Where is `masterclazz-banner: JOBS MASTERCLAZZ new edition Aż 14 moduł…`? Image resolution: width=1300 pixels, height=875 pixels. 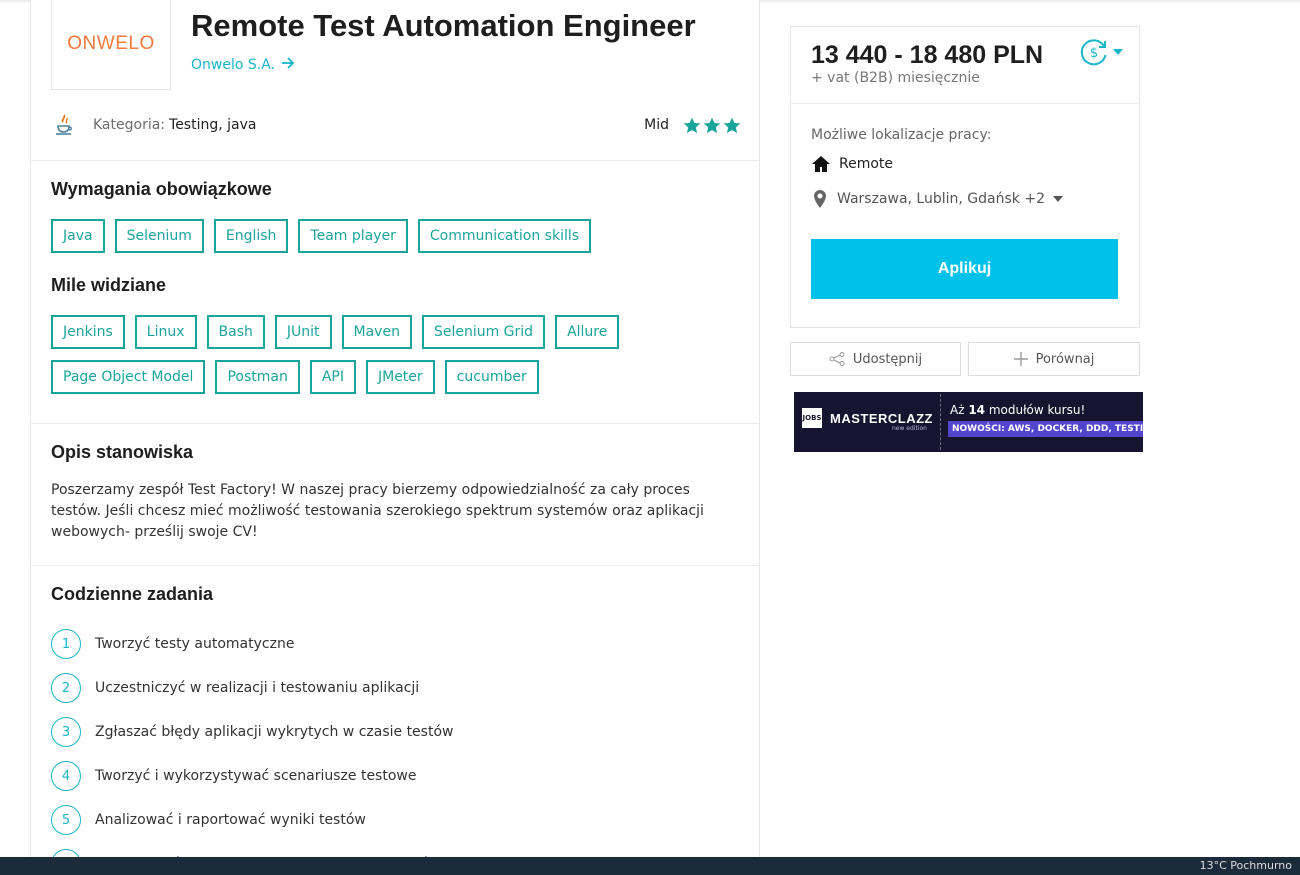
masterclazz-banner: JOBS MASTERCLAZZ new edition Aż 14 moduł… is located at coordinates (968, 422).